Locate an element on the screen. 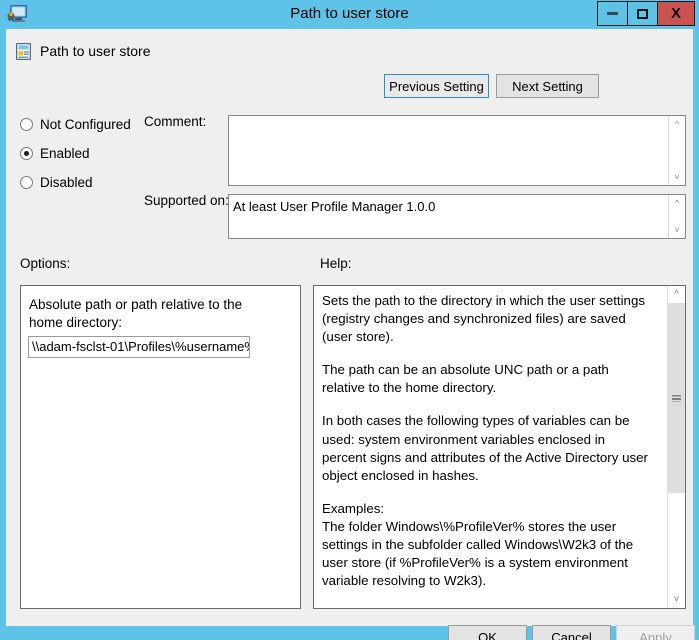  maximize-icon is located at coordinates (642, 13).